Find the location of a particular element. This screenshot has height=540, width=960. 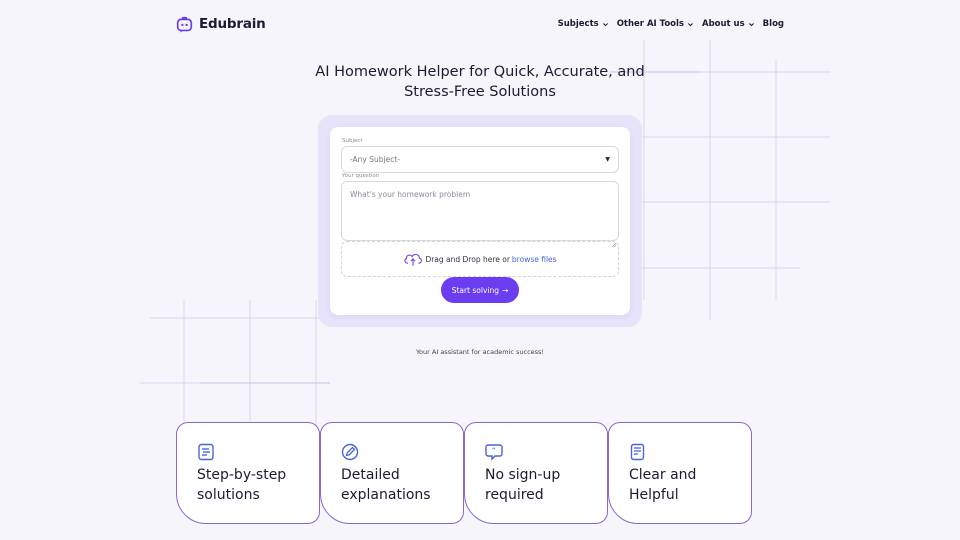

main-nav: Subjects Other AI Tools About us Blog is located at coordinates (671, 24).